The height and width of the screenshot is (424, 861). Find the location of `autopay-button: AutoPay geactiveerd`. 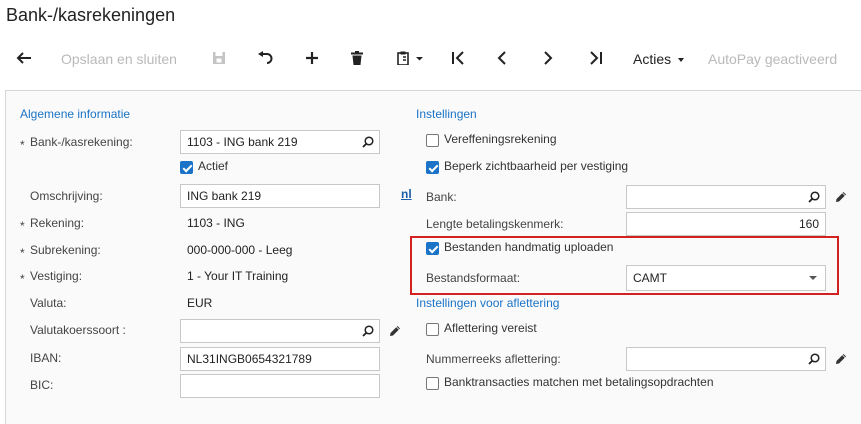

autopay-button: AutoPay geactiveerd is located at coordinates (772, 59).